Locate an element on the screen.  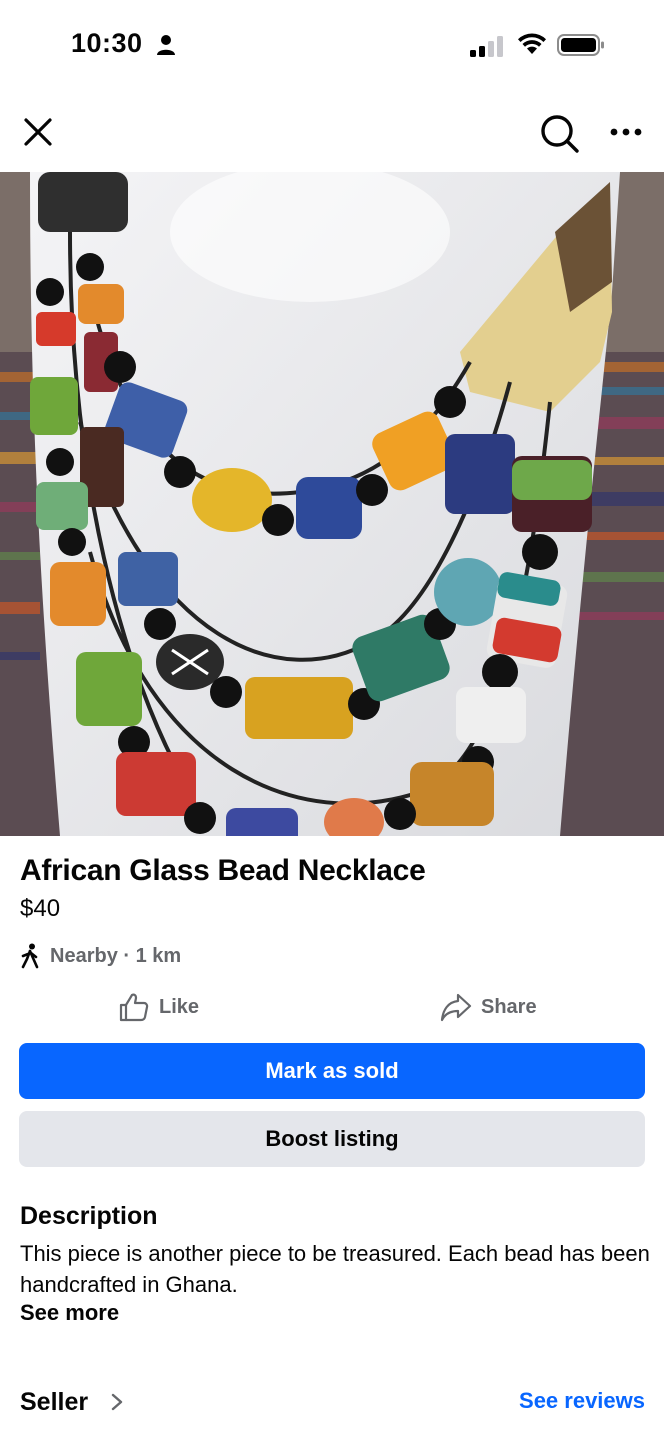
share-button: Share is located at coordinates (488, 1007).